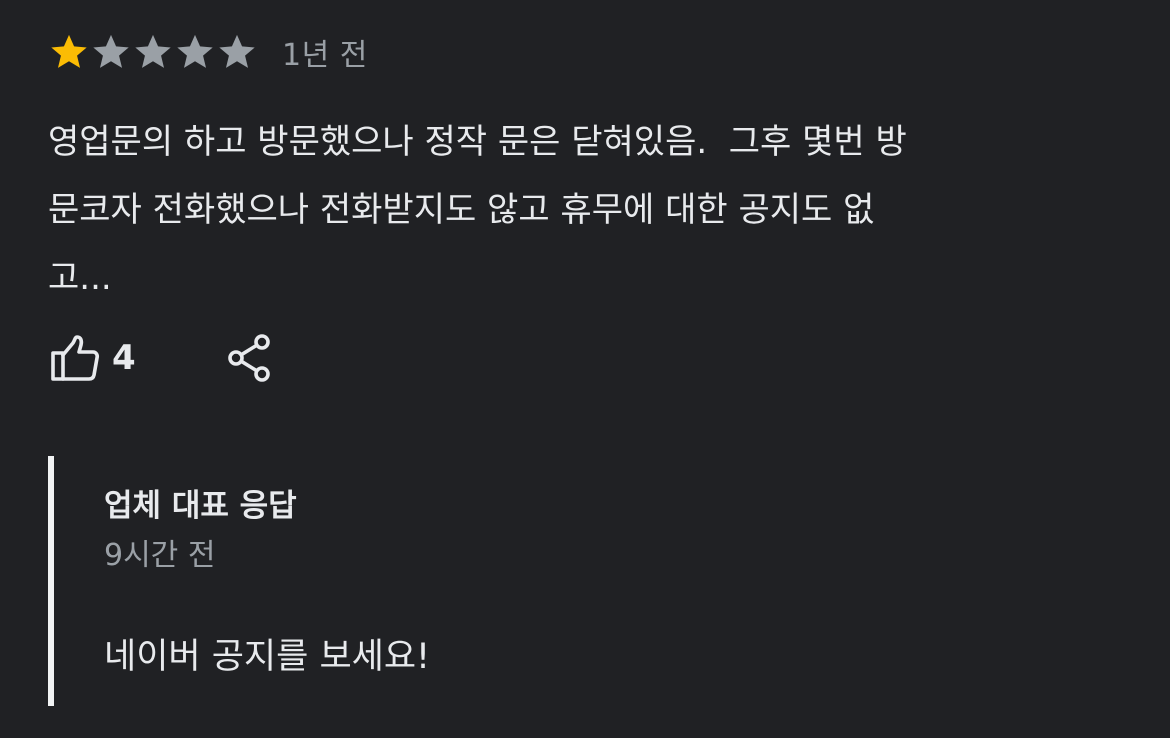 Image resolution: width=1170 pixels, height=738 pixels. What do you see at coordinates (200, 506) in the screenshot?
I see `owner-response-title: 업체 대표 응답` at bounding box center [200, 506].